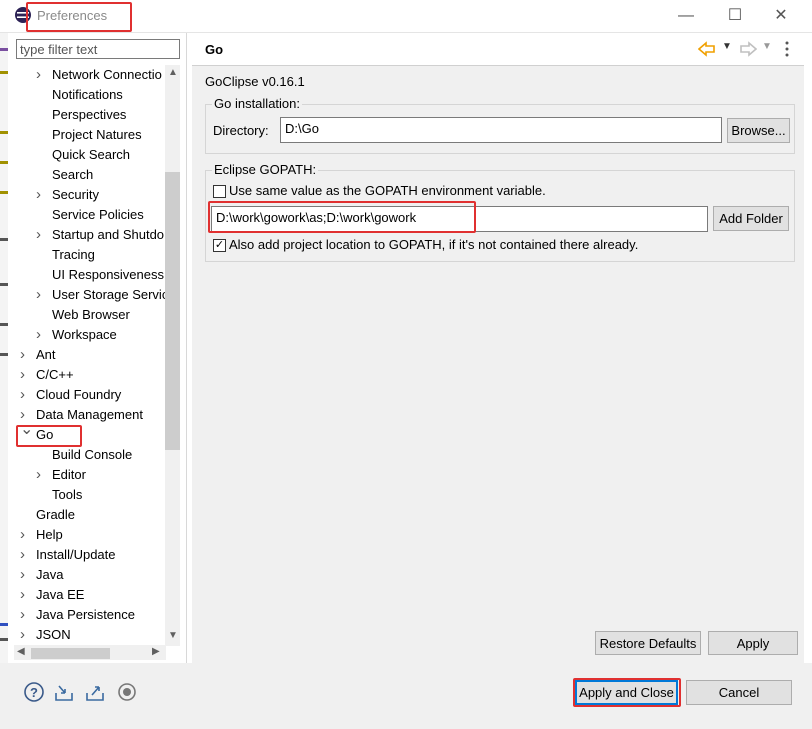 The width and height of the screenshot is (812, 729). Describe the element at coordinates (753, 643) in the screenshot. I see `apply-button: Apply` at that location.